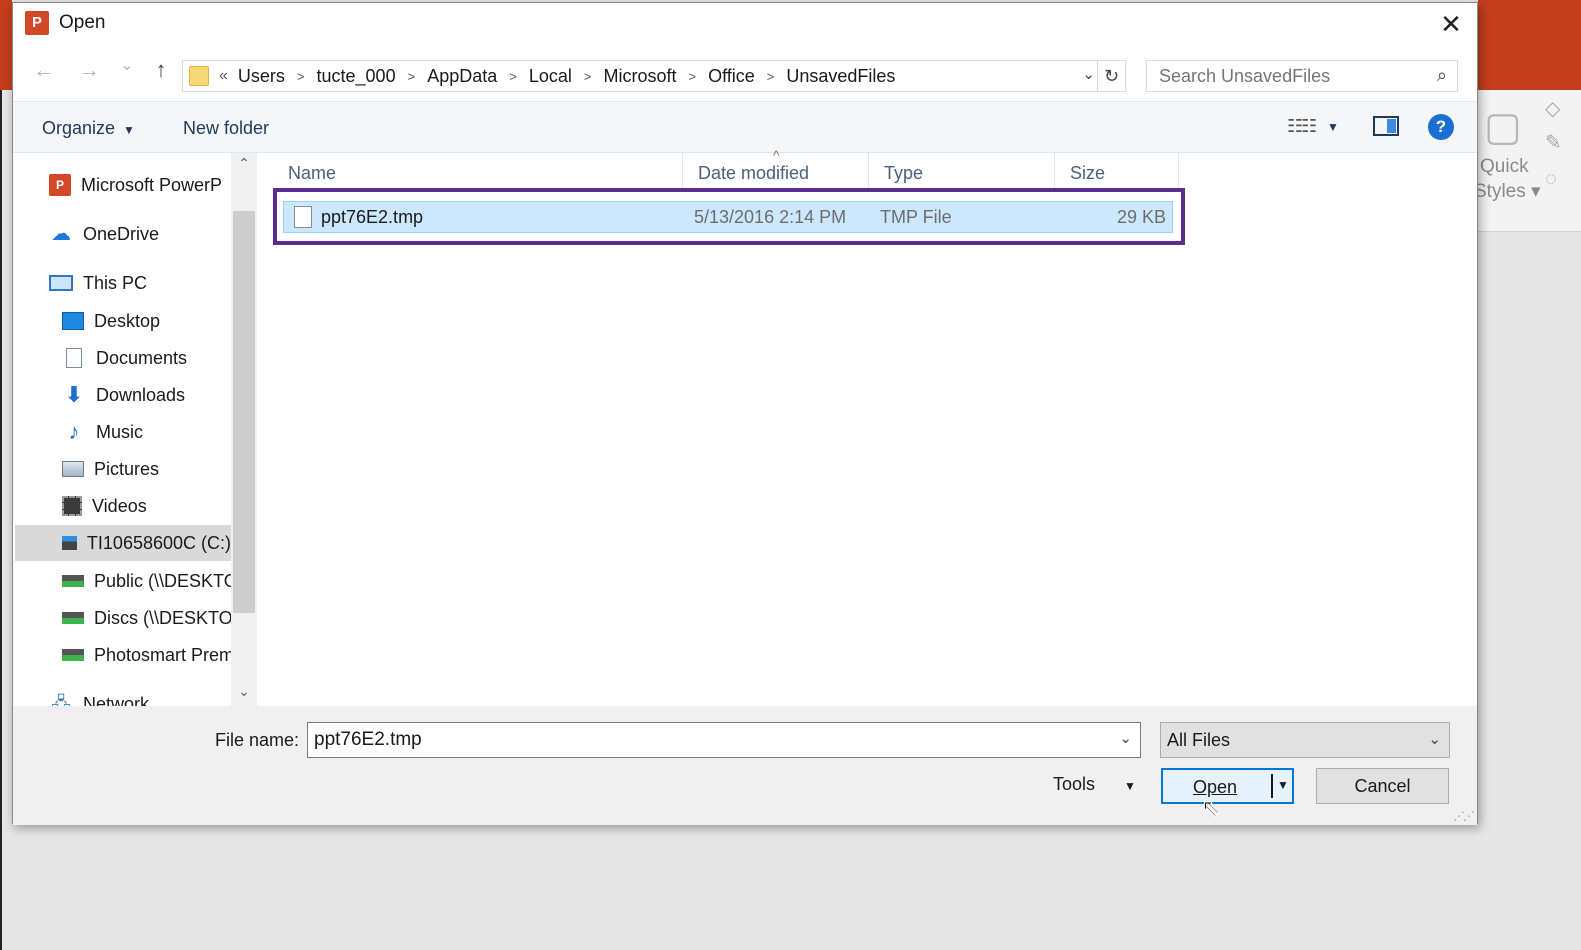  Describe the element at coordinates (166, 580) in the screenshot. I see `nav-item-label: Public (\\DESKTO` at that location.